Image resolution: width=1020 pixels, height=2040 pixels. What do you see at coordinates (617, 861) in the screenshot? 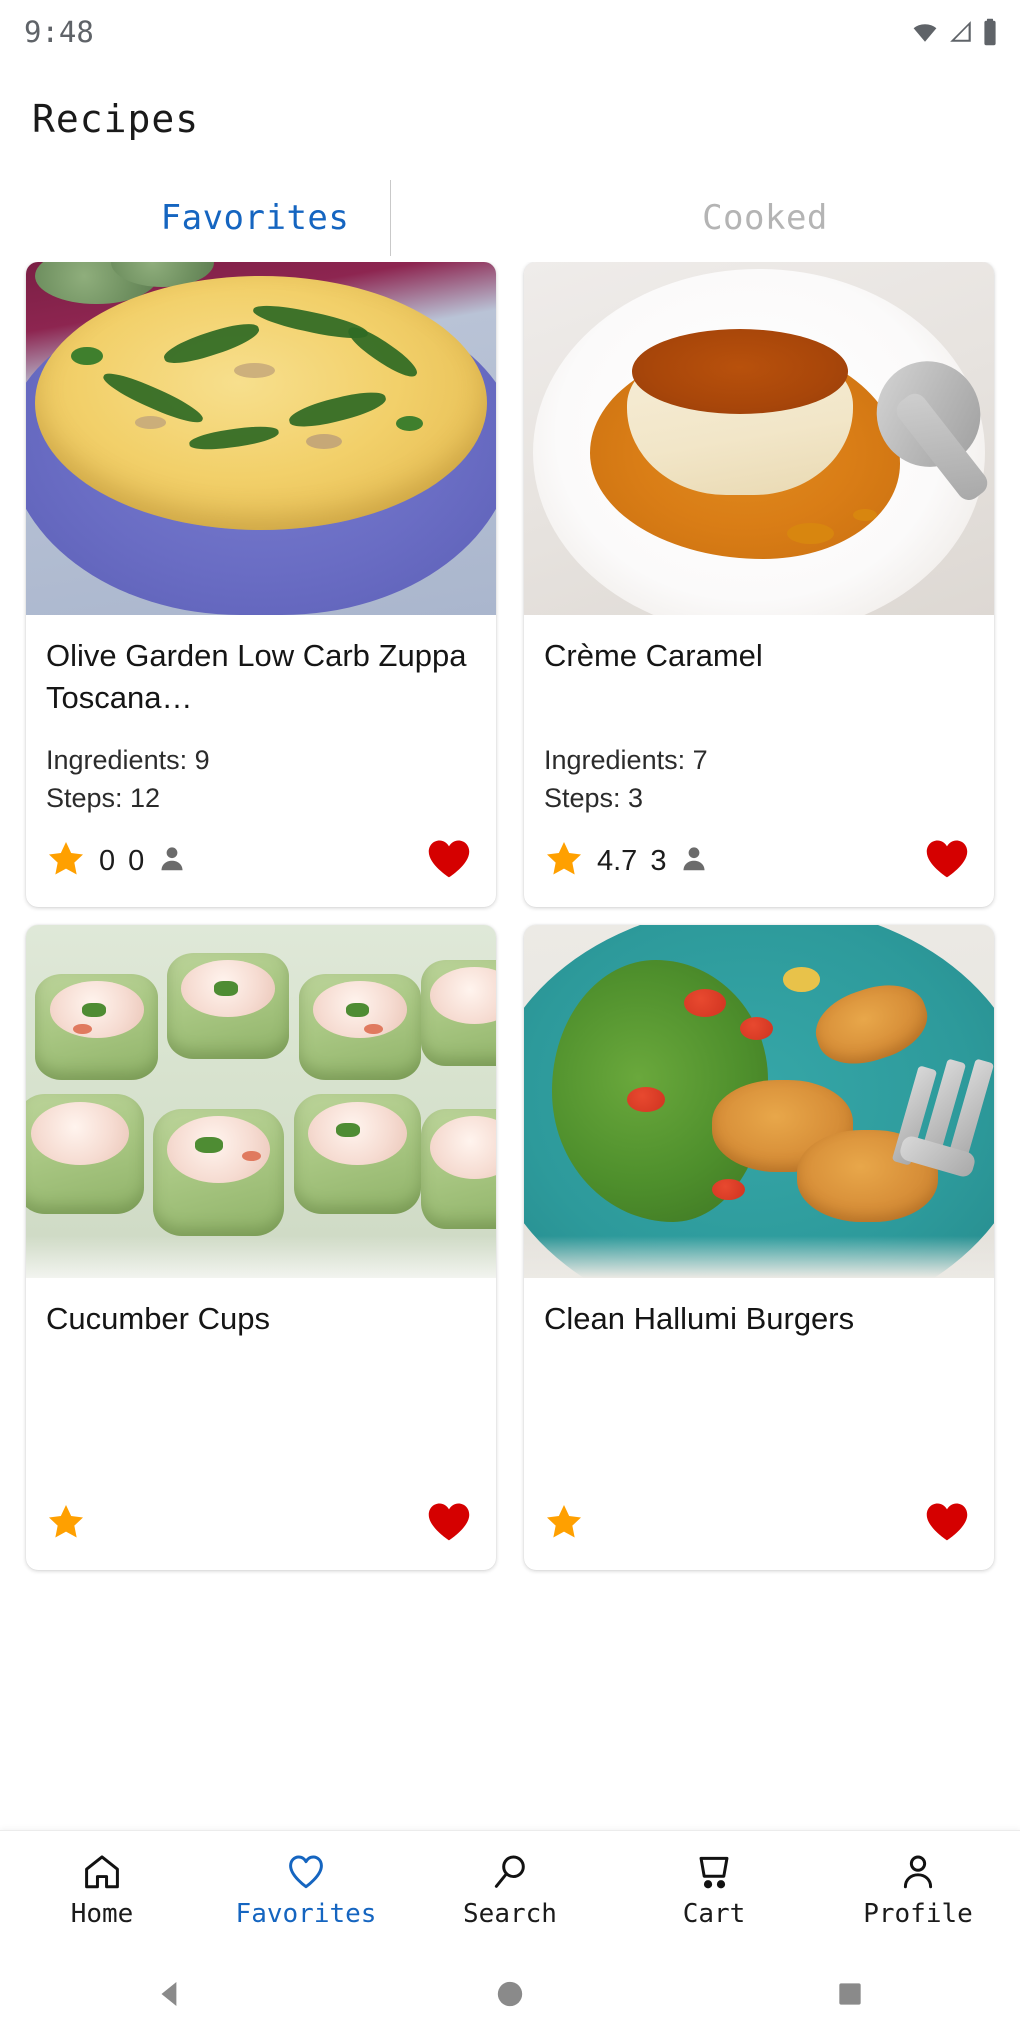
I see `rating-value: 4.7` at bounding box center [617, 861].